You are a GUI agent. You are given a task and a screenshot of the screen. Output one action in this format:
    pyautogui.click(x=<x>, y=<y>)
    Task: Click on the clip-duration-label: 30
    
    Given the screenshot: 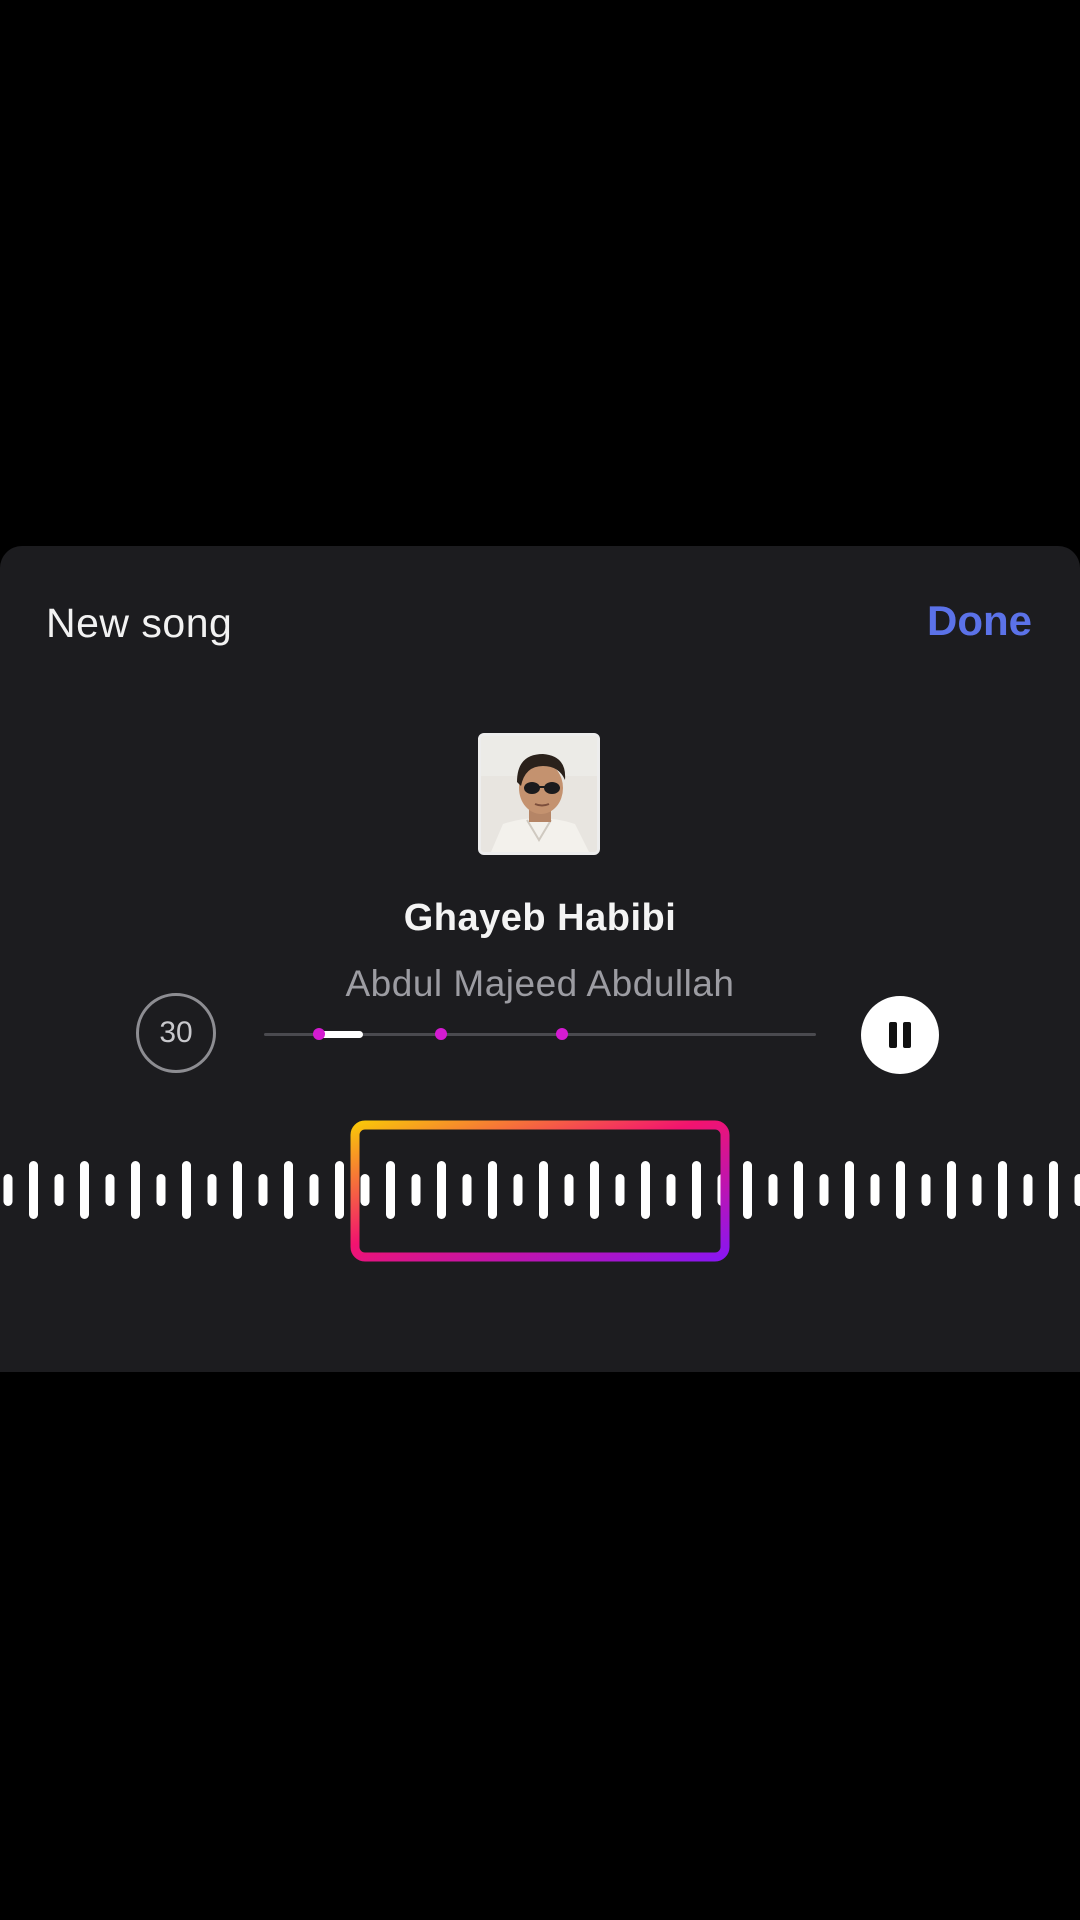 What is the action you would take?
    pyautogui.click(x=176, y=1032)
    